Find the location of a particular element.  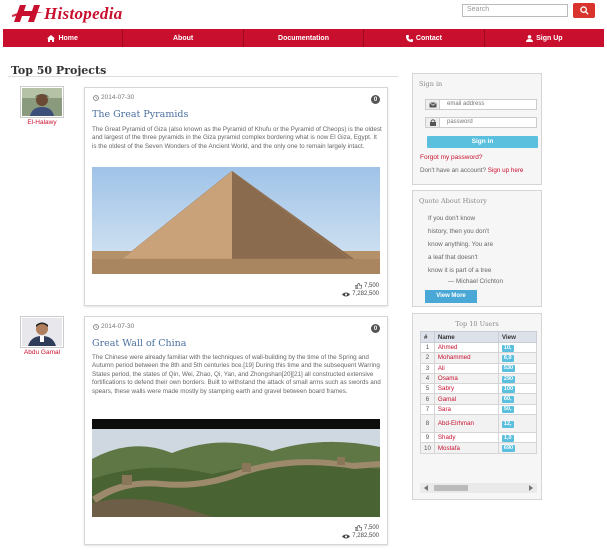

search-icon is located at coordinates (584, 10).